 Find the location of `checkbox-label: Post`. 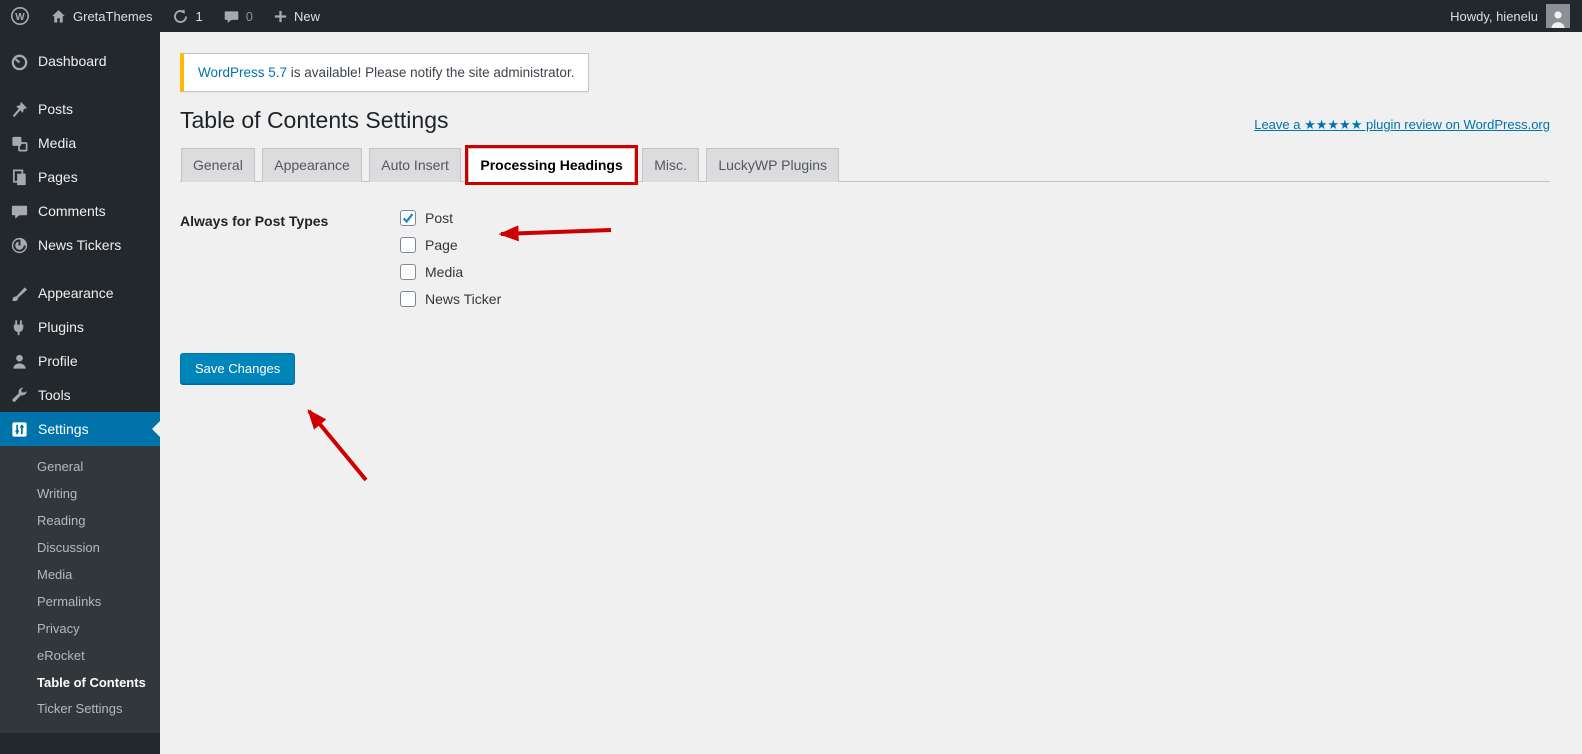

checkbox-label: Post is located at coordinates (439, 217).